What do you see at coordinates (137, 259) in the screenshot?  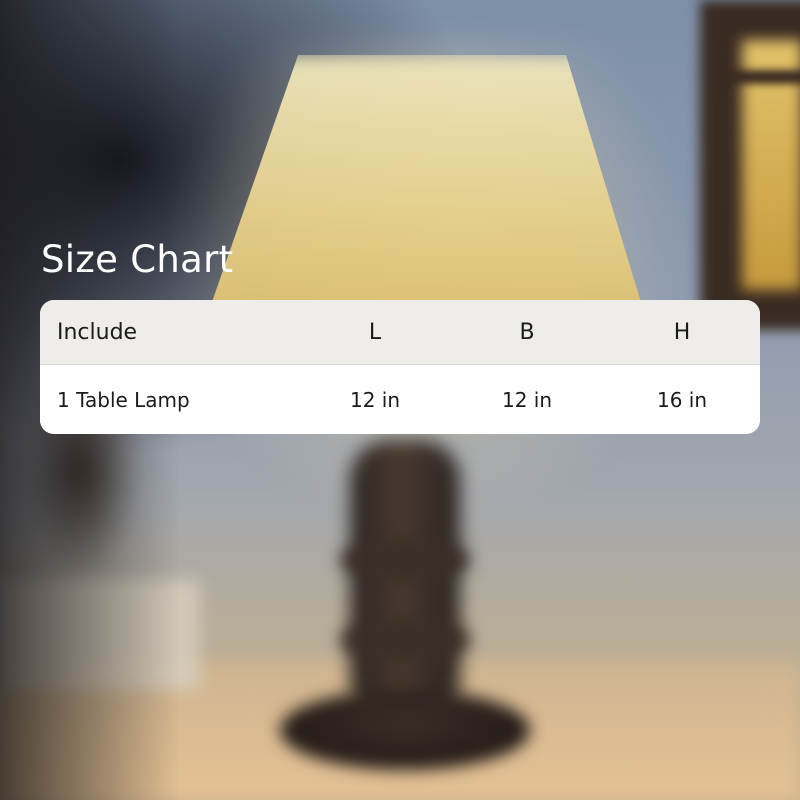 I see `size-chart-title: Size Chart` at bounding box center [137, 259].